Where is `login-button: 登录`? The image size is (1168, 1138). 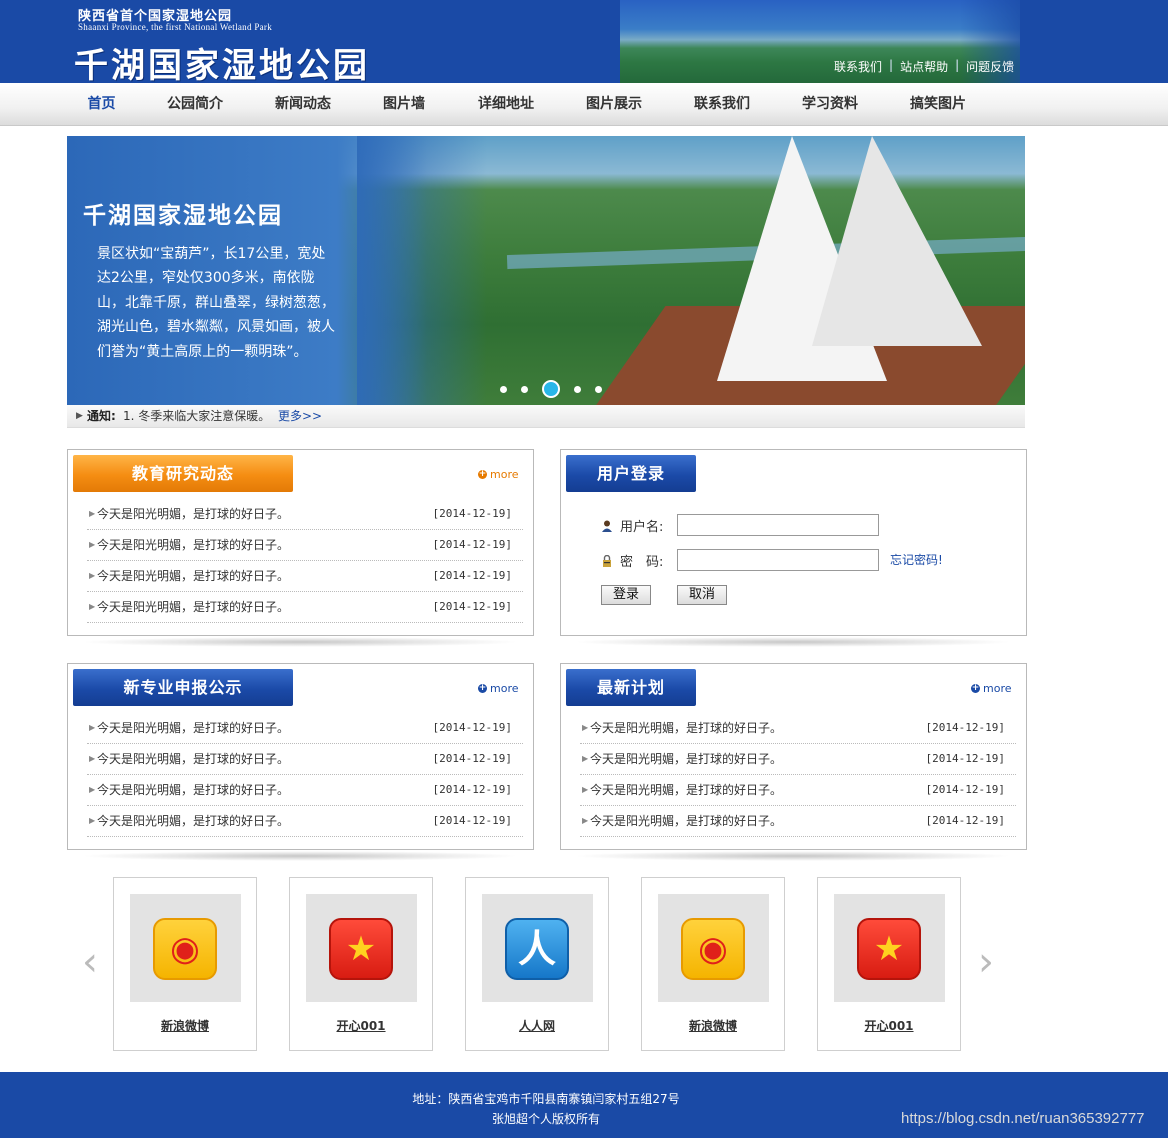
login-button: 登录 is located at coordinates (626, 595).